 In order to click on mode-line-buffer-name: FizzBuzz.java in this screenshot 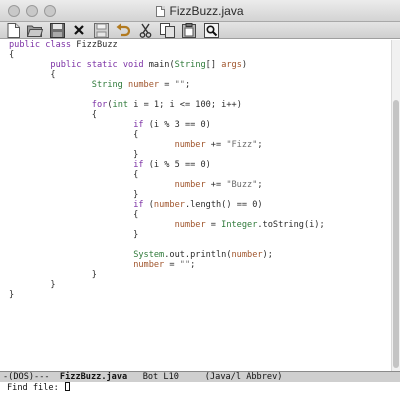, I will do `click(93, 377)`.